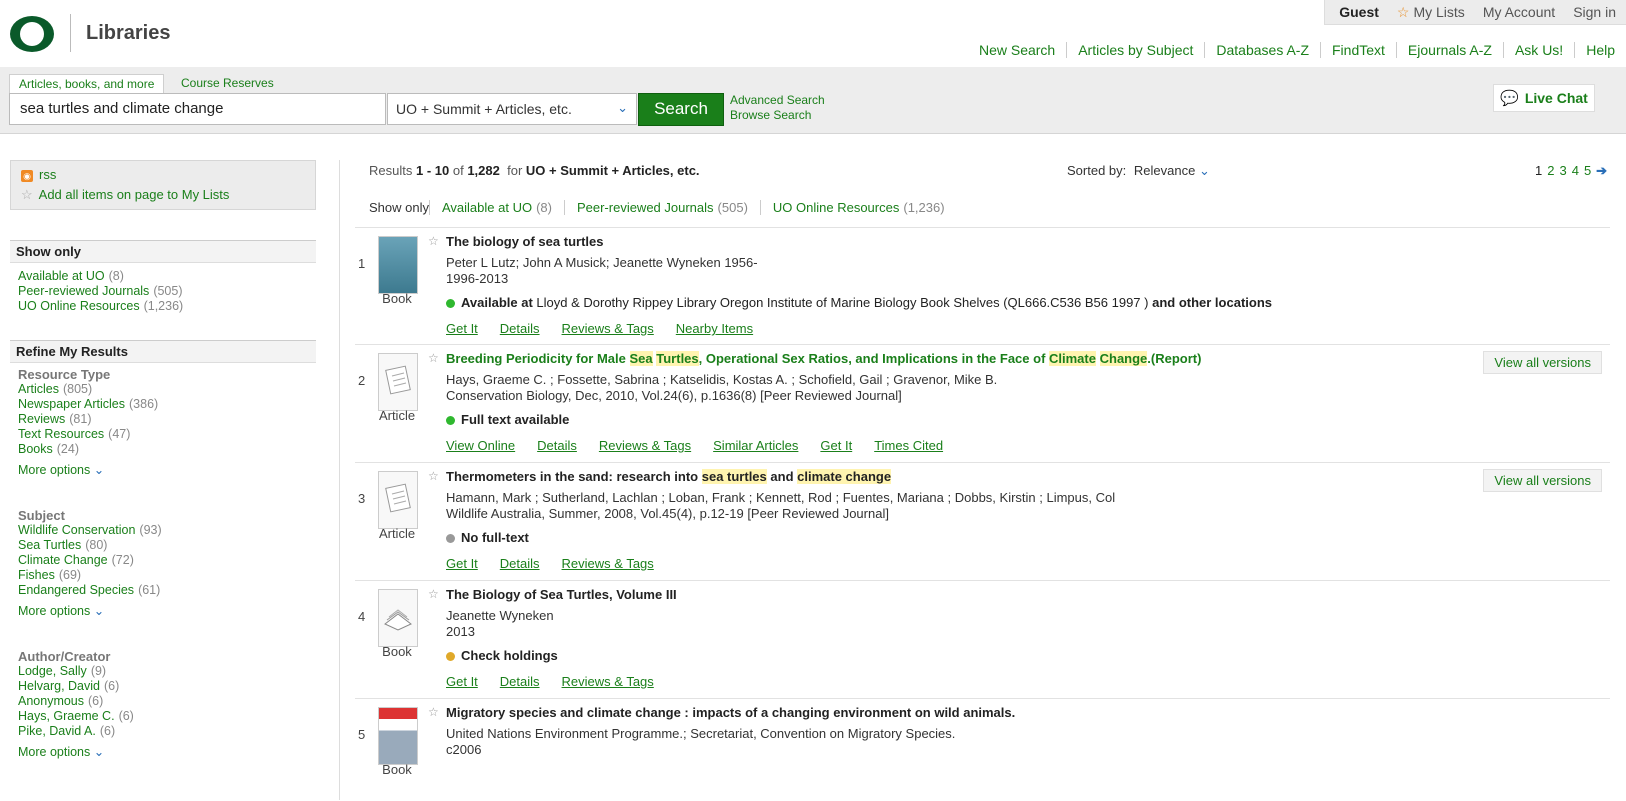 The height and width of the screenshot is (801, 1626). What do you see at coordinates (1262, 50) in the screenshot?
I see `nav-databases-az: Databases A-Z` at bounding box center [1262, 50].